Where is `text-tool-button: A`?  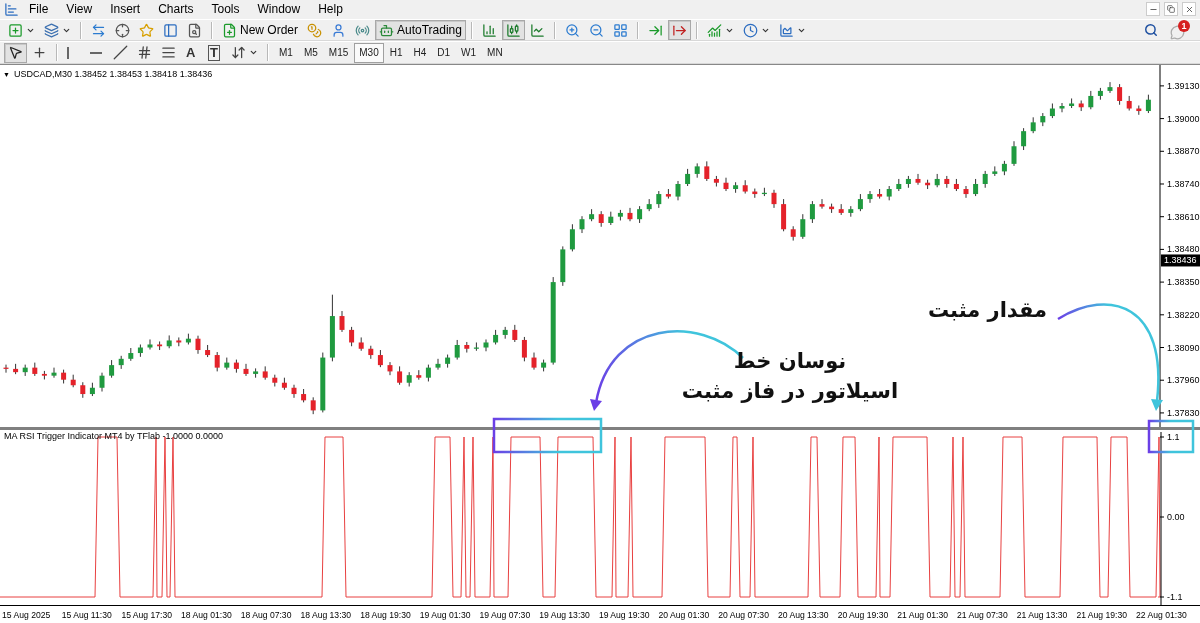 text-tool-button: A is located at coordinates (192, 52).